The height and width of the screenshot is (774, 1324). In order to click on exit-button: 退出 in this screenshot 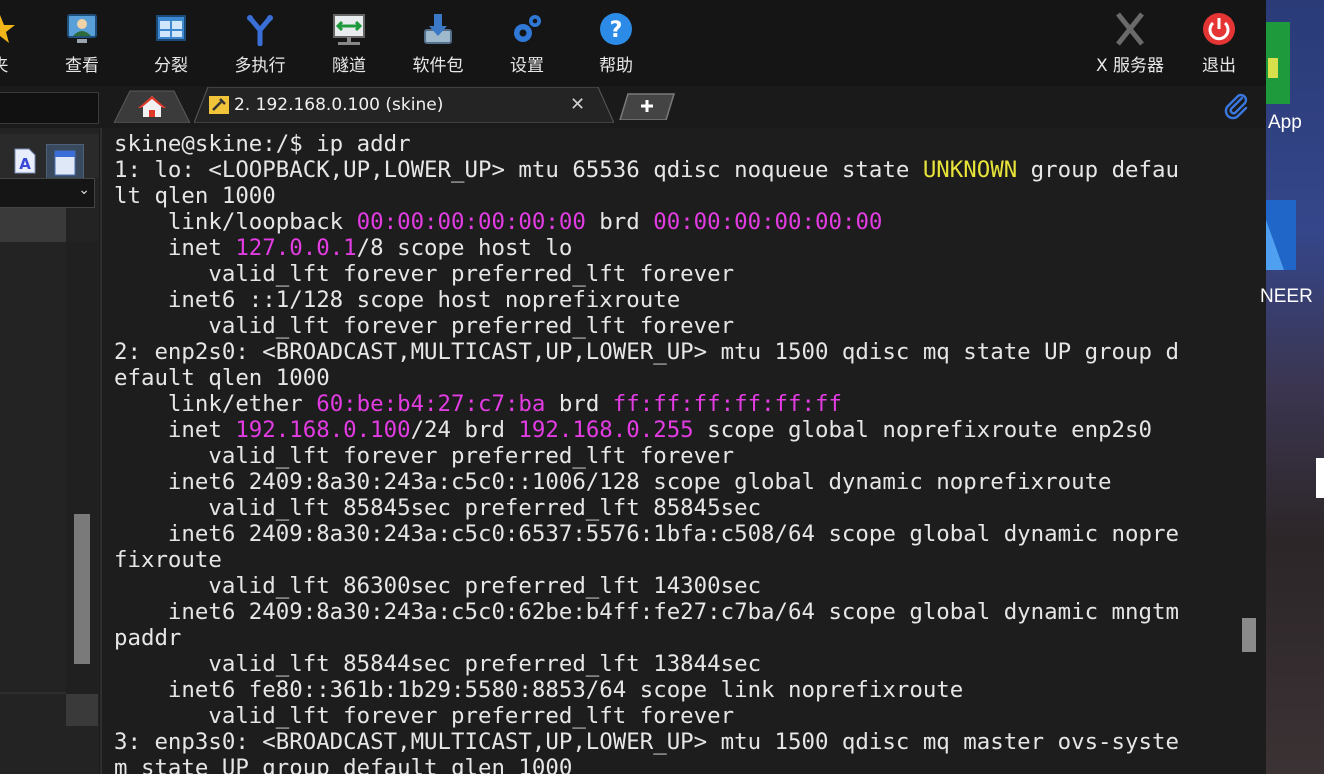, I will do `click(1219, 44)`.